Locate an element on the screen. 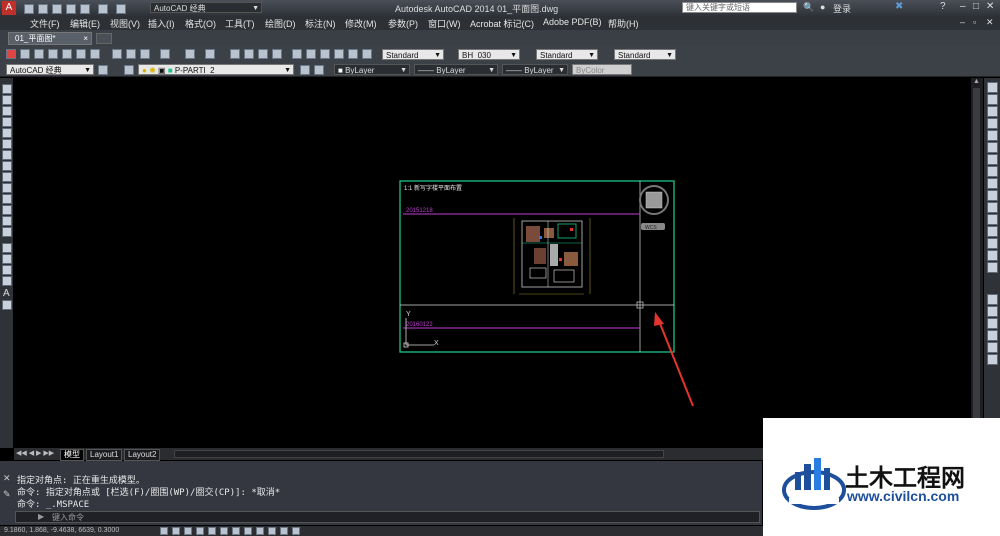 This screenshot has height=536, width=1000. mtext-icon: A is located at coordinates (6, 293).